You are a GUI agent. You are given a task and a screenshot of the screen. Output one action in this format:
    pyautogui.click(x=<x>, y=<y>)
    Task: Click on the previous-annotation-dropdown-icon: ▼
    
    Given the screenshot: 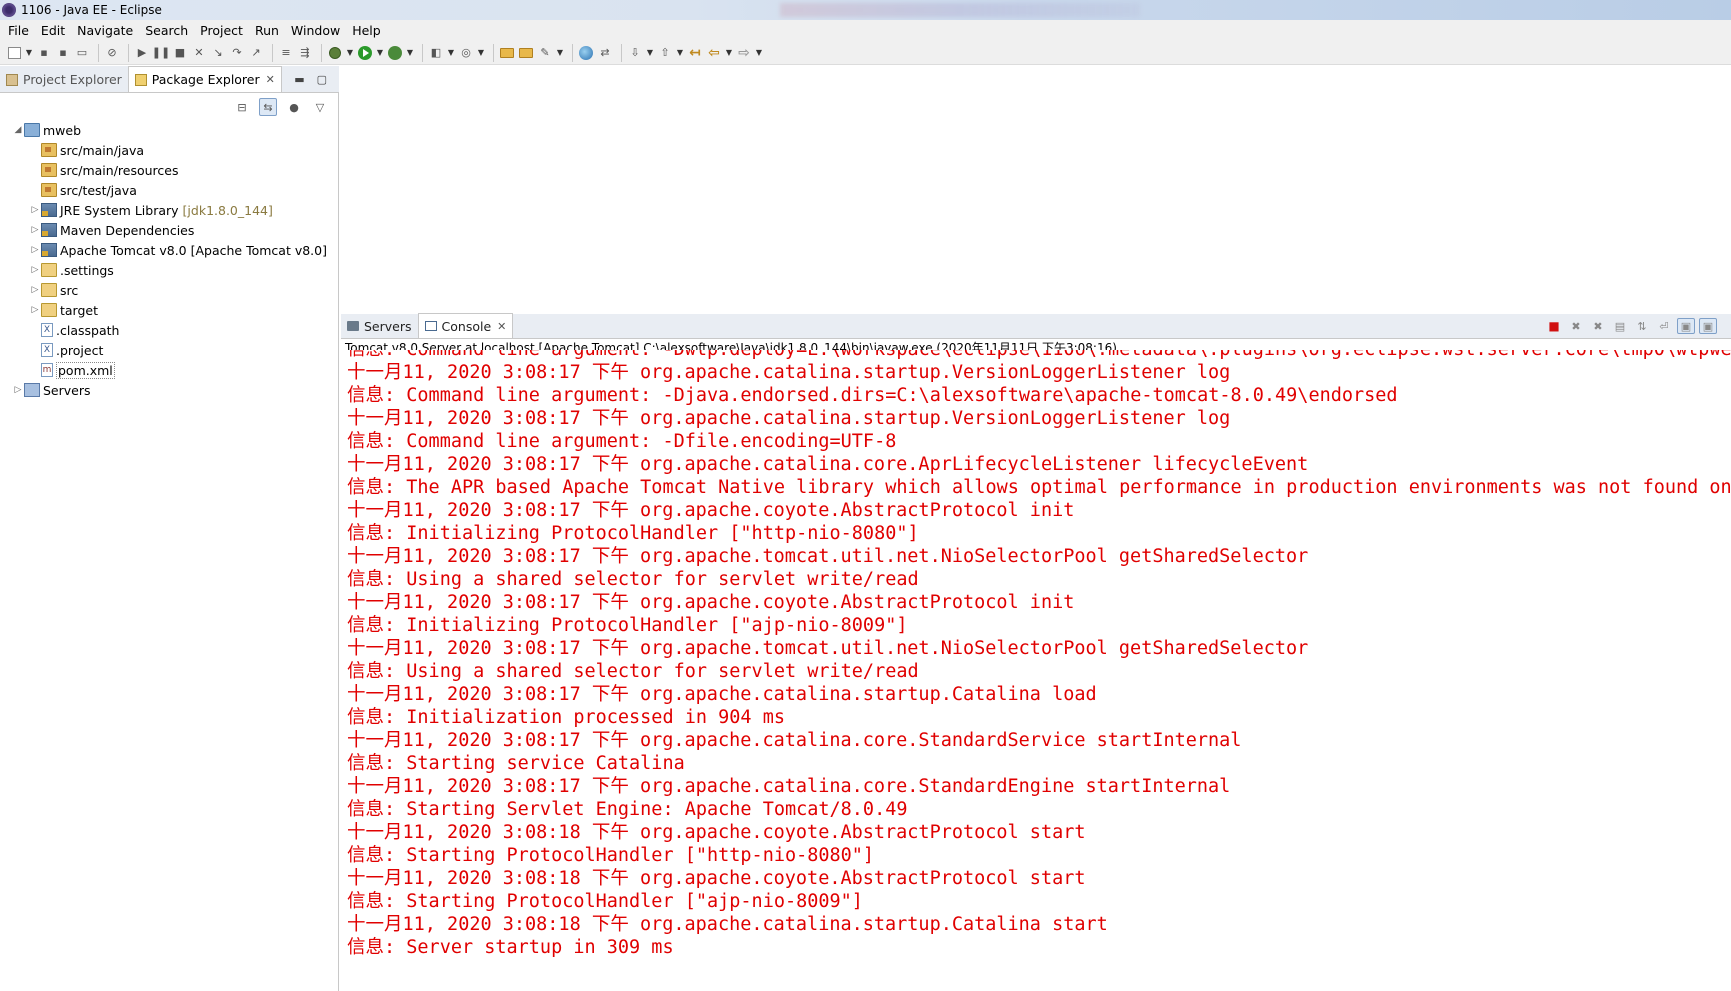 What is the action you would take?
    pyautogui.click(x=680, y=53)
    